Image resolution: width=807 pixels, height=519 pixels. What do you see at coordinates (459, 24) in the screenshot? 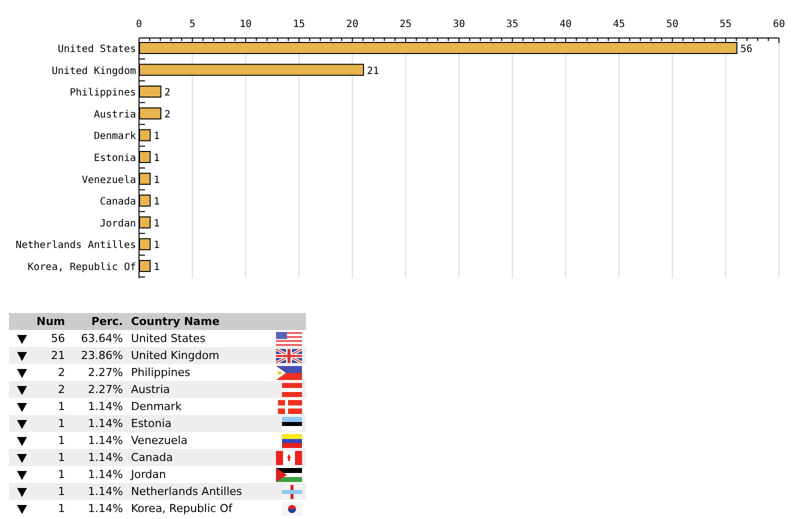
I see `tick-label: 30` at bounding box center [459, 24].